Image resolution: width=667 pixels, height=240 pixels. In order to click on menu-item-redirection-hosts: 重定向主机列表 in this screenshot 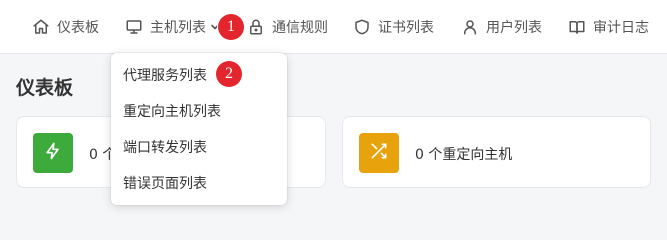, I will do `click(199, 111)`.